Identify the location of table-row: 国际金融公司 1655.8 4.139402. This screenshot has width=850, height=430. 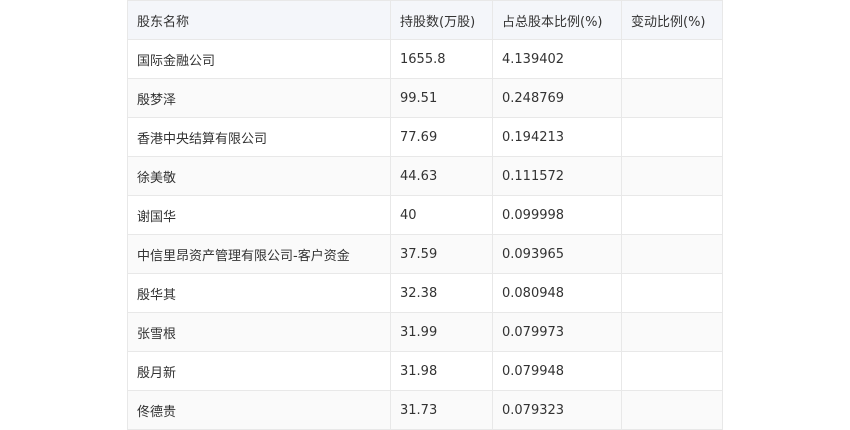
(425, 59).